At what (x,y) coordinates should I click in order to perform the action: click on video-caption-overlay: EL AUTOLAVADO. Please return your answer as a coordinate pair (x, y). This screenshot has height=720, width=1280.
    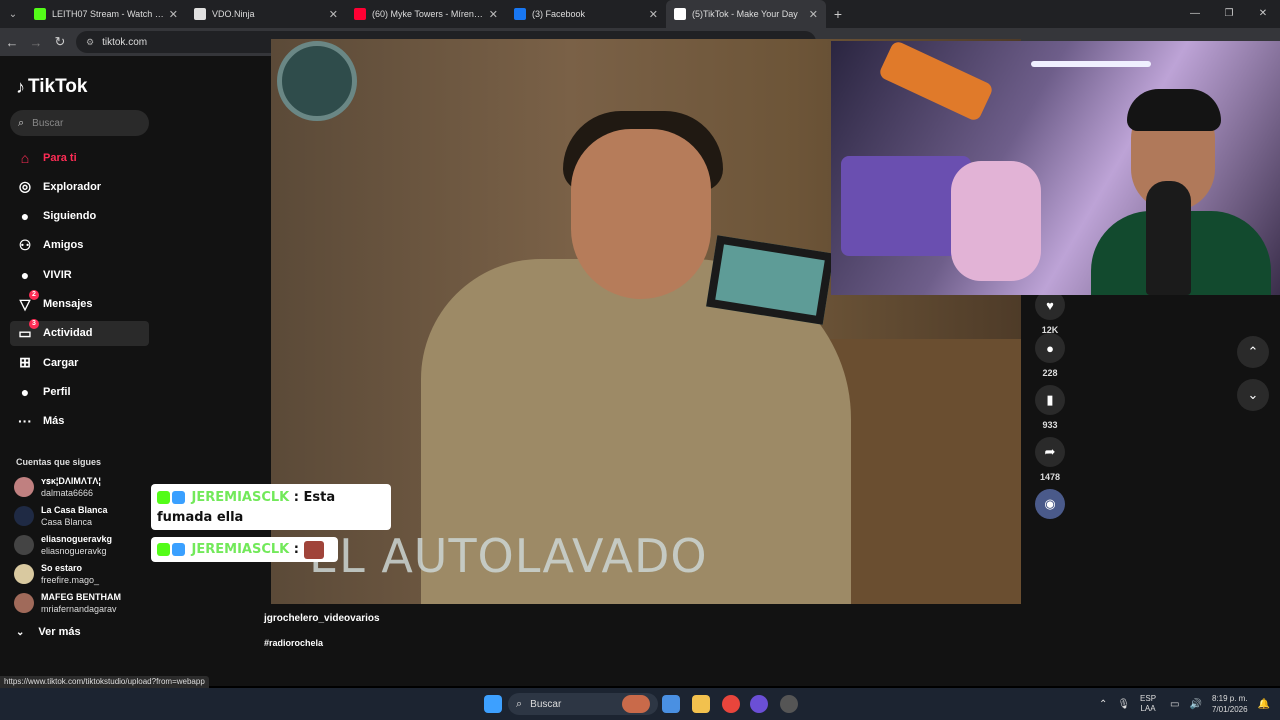
    Looking at the image, I should click on (508, 556).